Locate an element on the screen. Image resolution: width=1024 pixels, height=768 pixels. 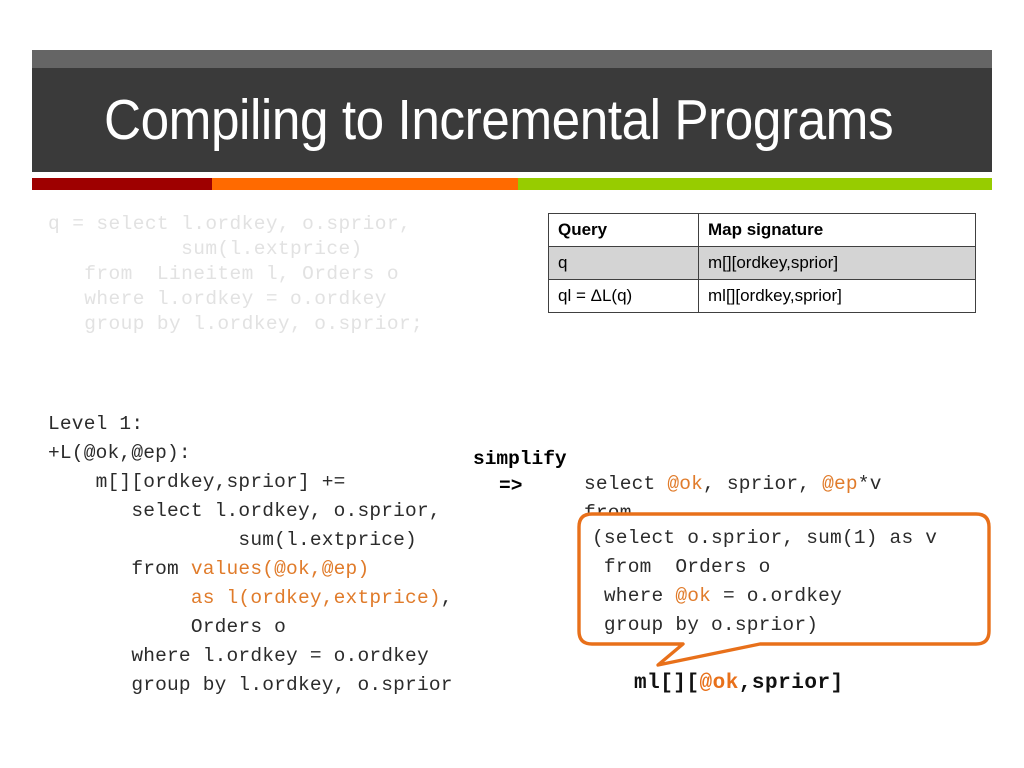
table-row: q m[][ordkey,sprior] is located at coordinates (762, 263).